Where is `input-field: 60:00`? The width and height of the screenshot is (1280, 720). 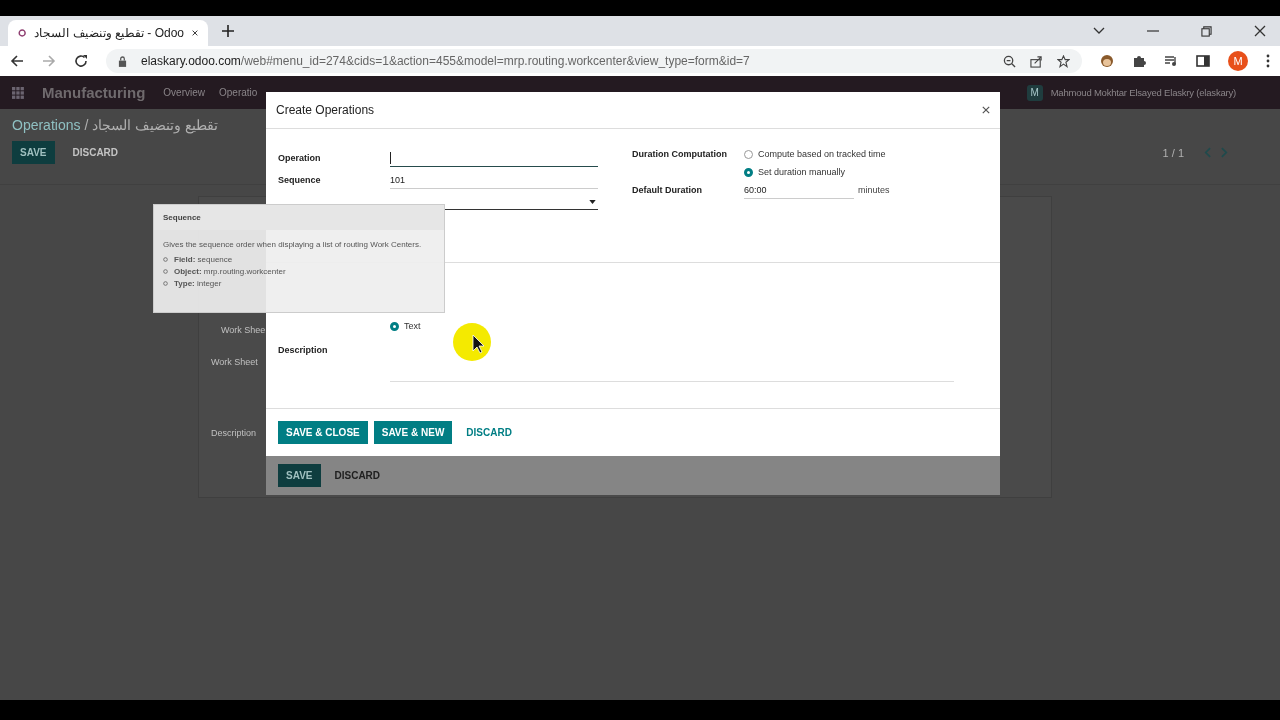 input-field: 60:00 is located at coordinates (799, 190).